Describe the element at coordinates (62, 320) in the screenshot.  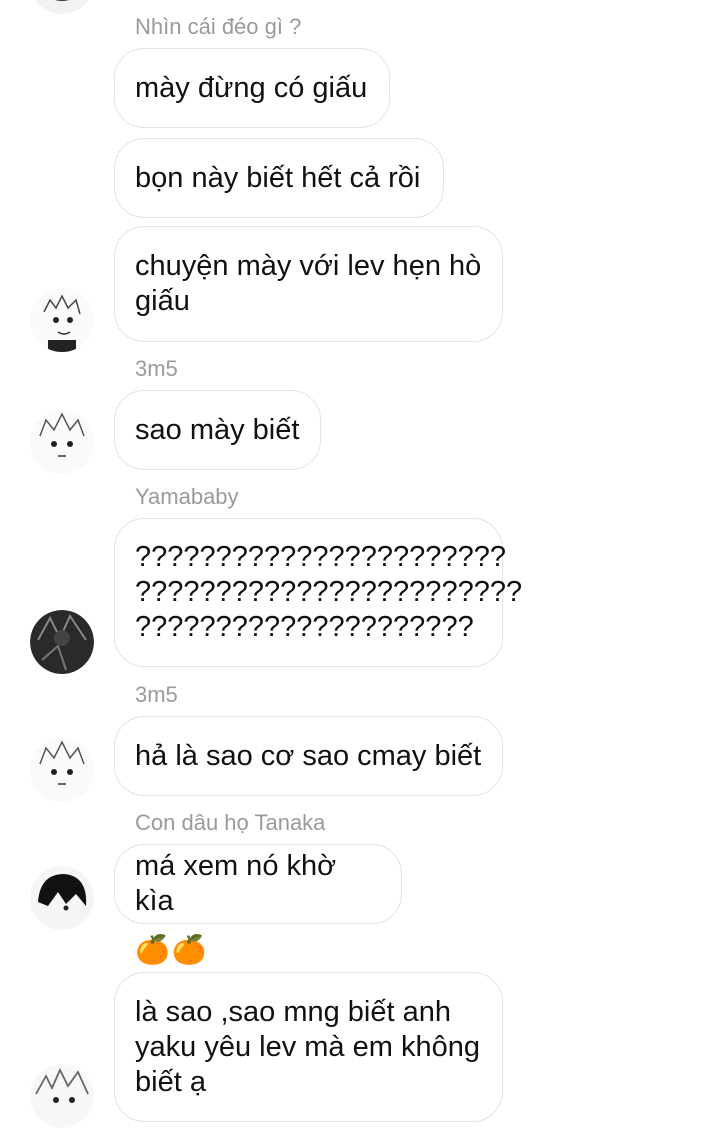
I see `avatar-blond-sketch` at that location.